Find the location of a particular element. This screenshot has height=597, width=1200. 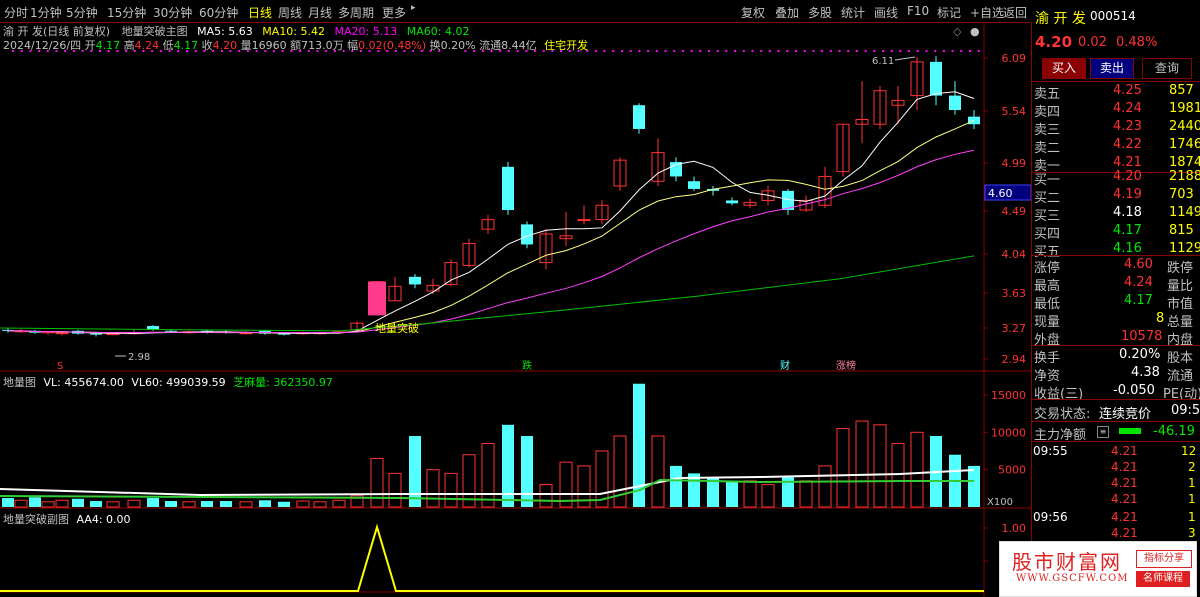

menu-icon: ≡ is located at coordinates (1103, 432).